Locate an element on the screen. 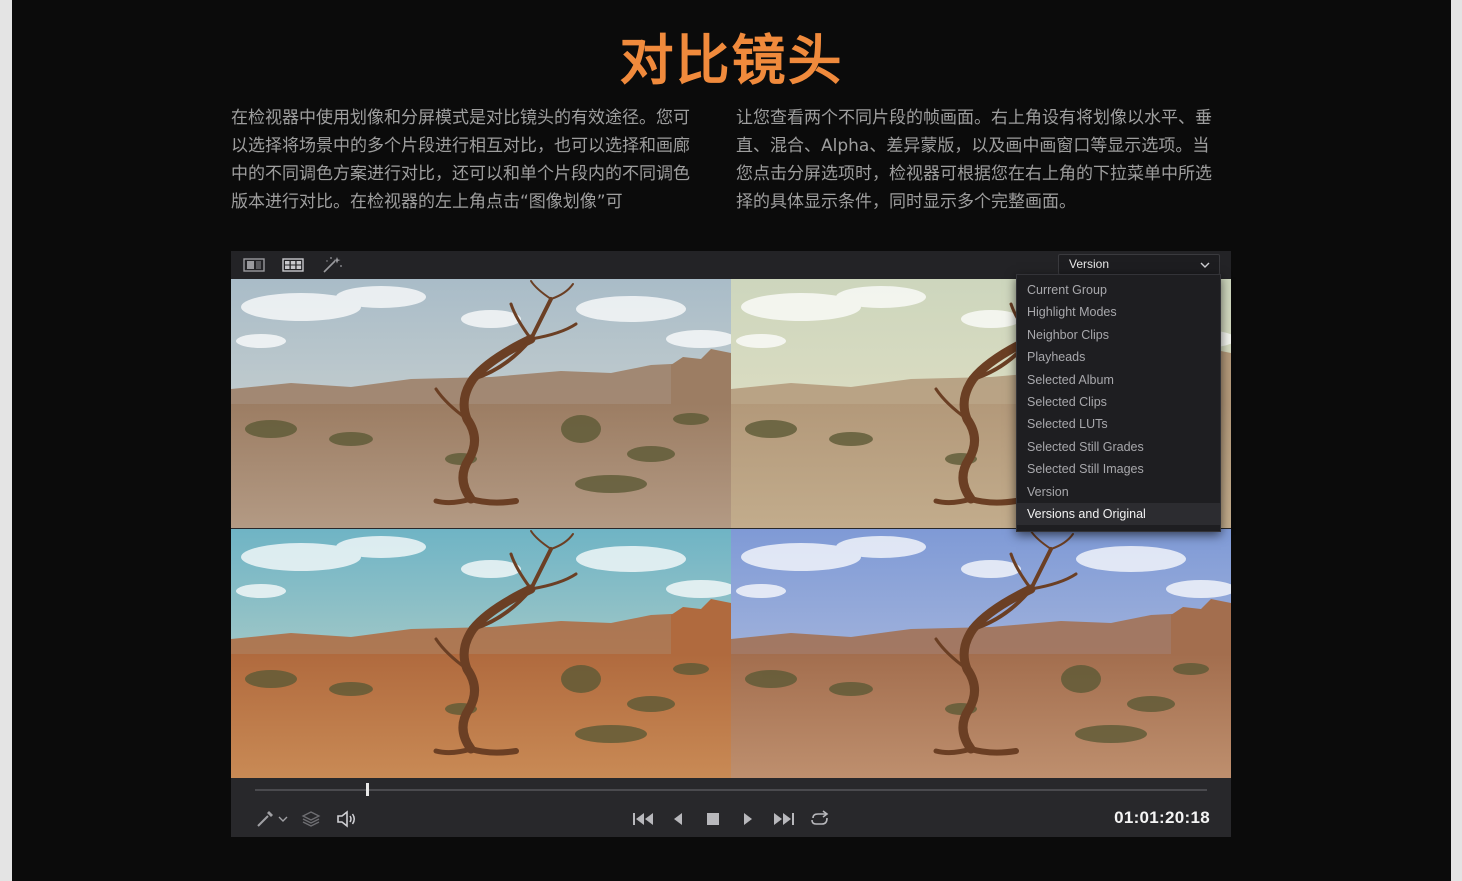 Image resolution: width=1462 pixels, height=881 pixels. compare-mode-option: Selected Clips is located at coordinates (1118, 402).